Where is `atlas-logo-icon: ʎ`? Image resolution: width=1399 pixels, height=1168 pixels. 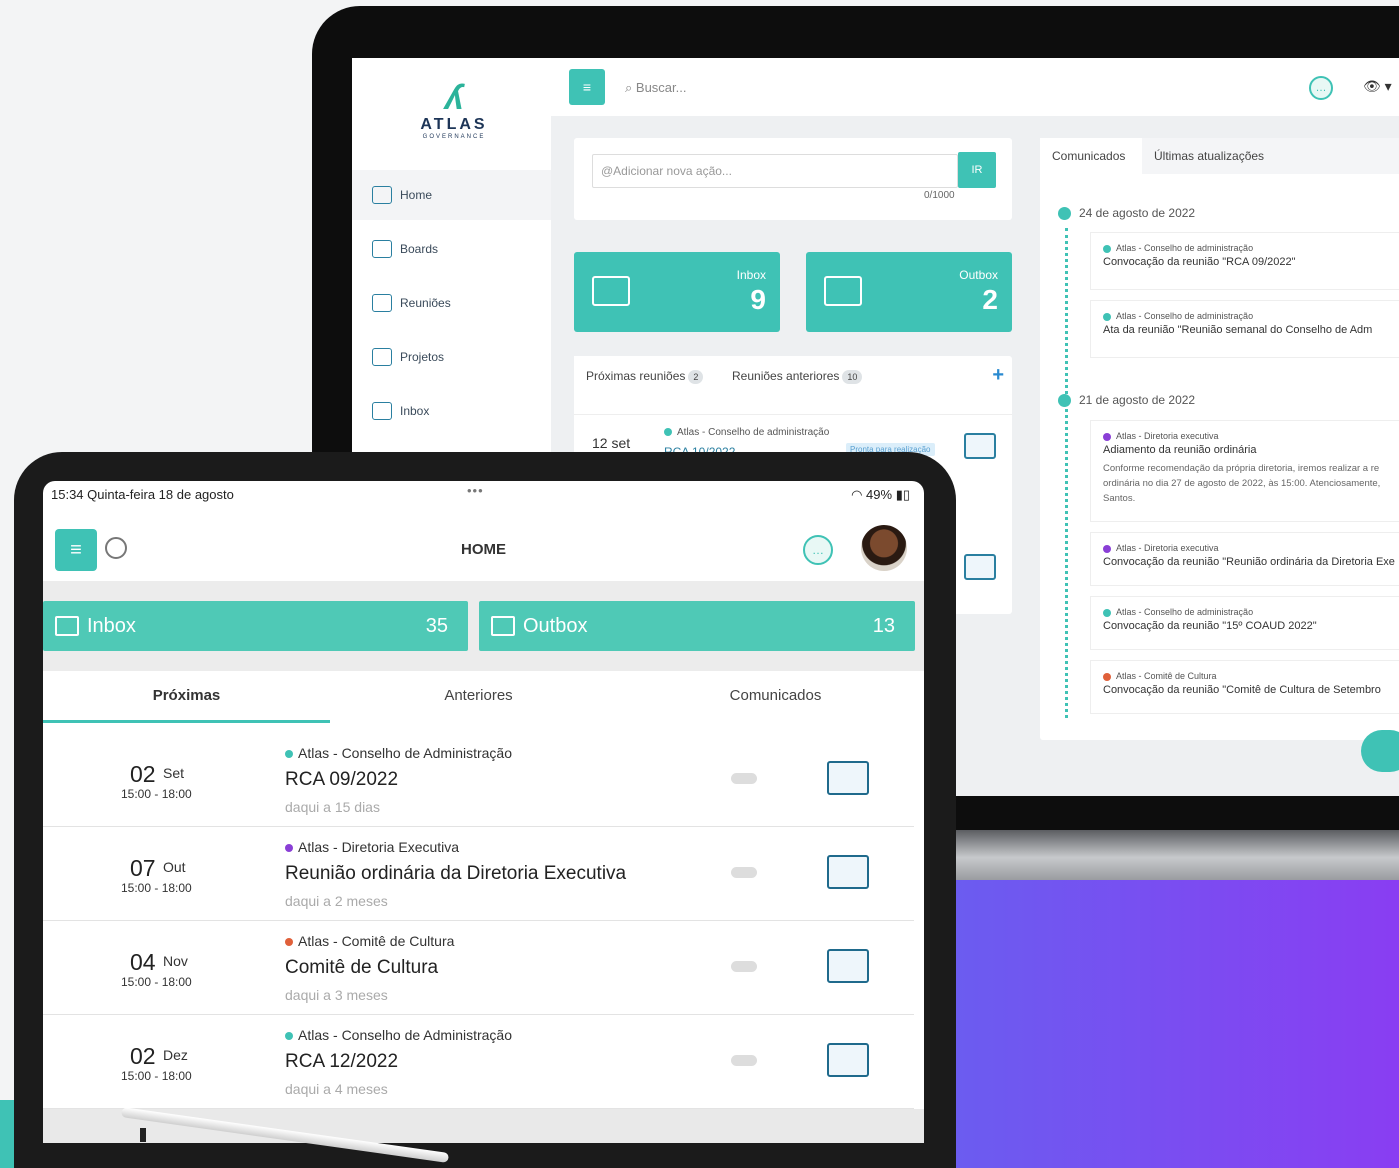
atlas-logo-icon: ʎ is located at coordinates (454, 98).